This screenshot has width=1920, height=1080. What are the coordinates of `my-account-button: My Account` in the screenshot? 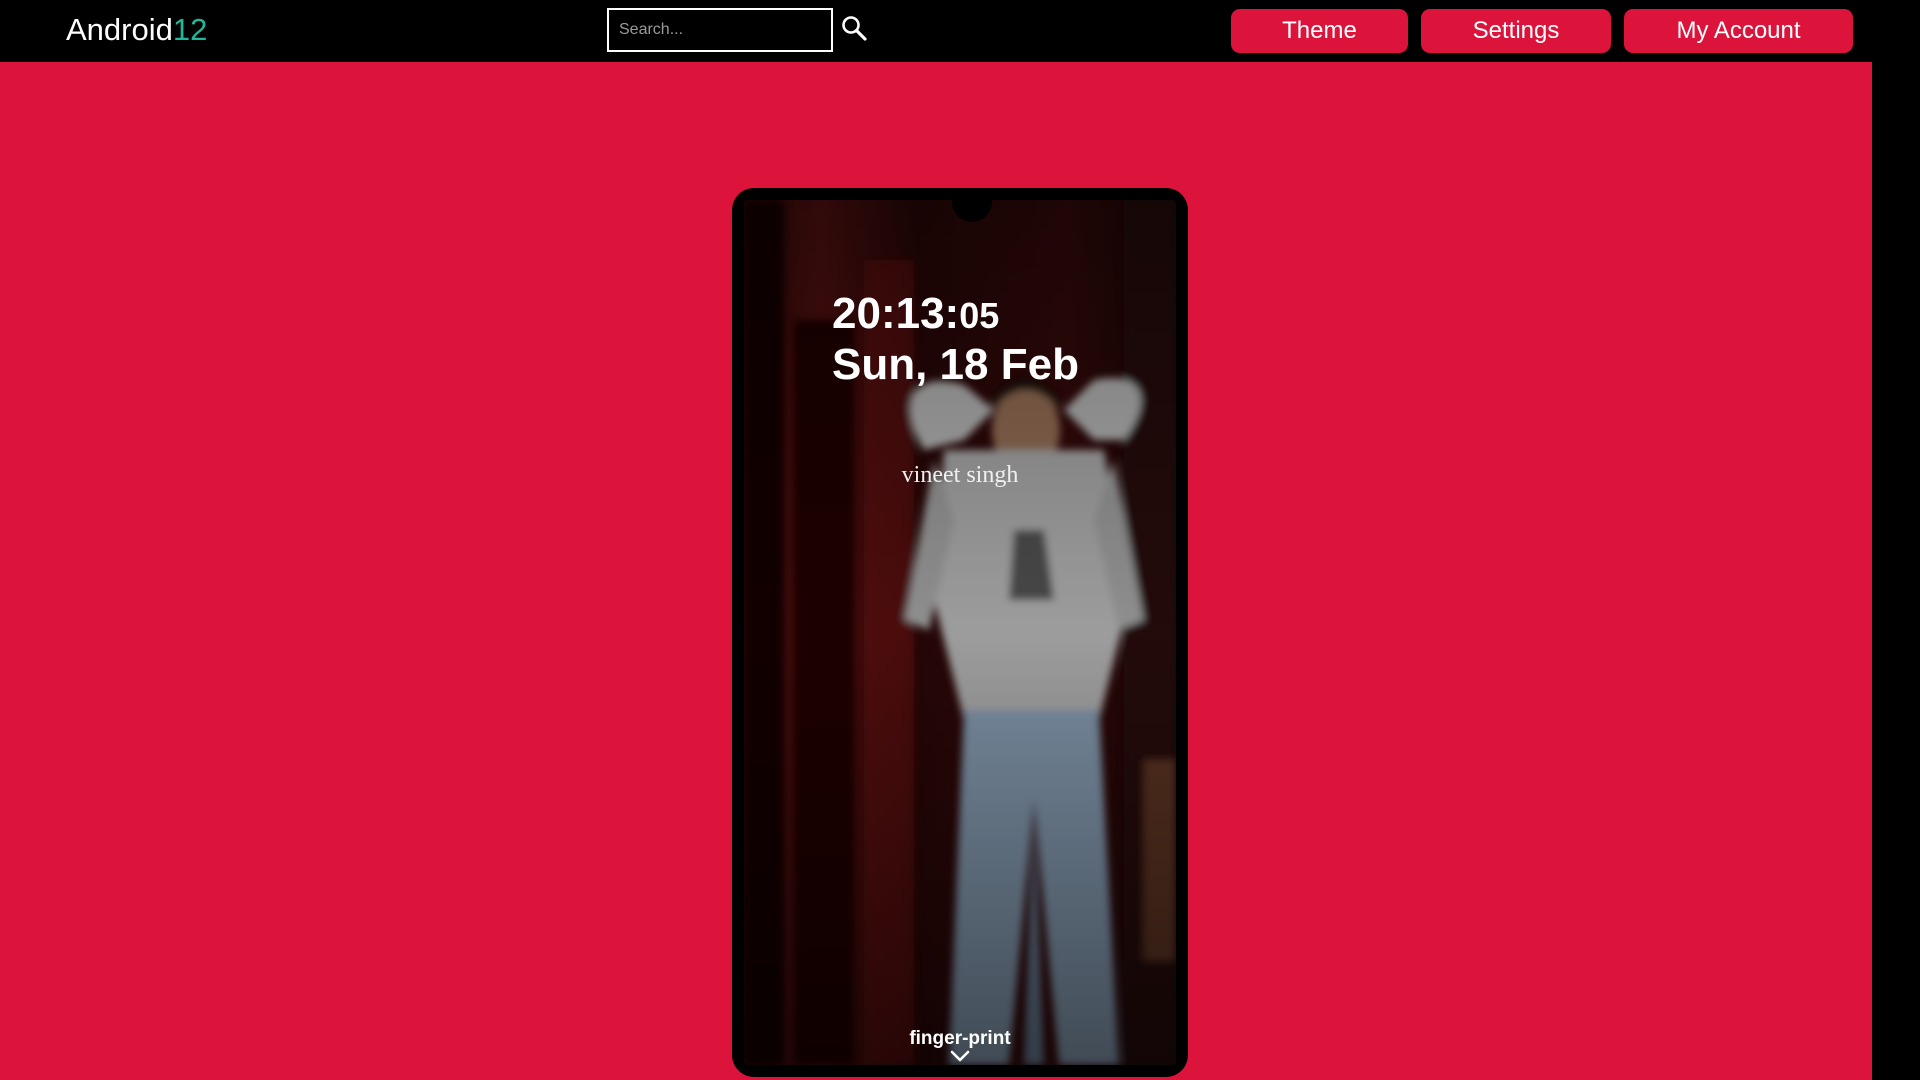 It's located at (1738, 31).